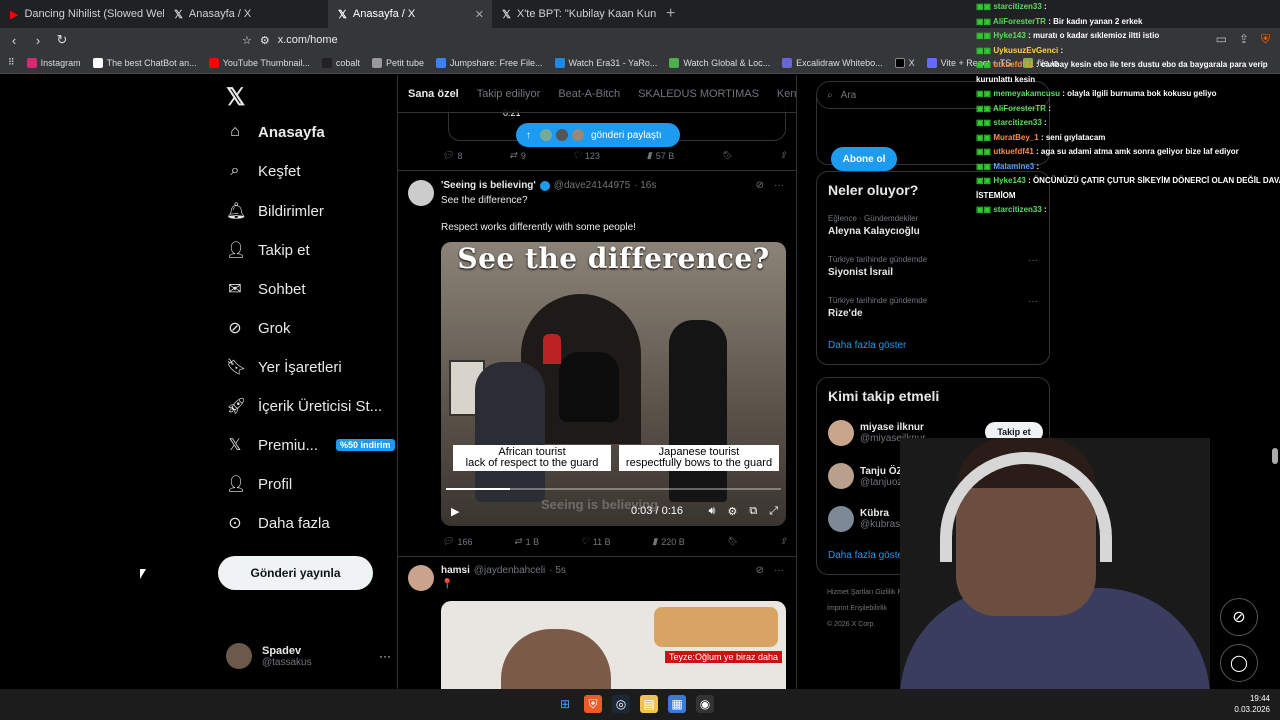 This screenshot has height=720, width=1280. Describe the element at coordinates (593, 704) in the screenshot. I see `brave-browser-icon: ⛨` at that location.